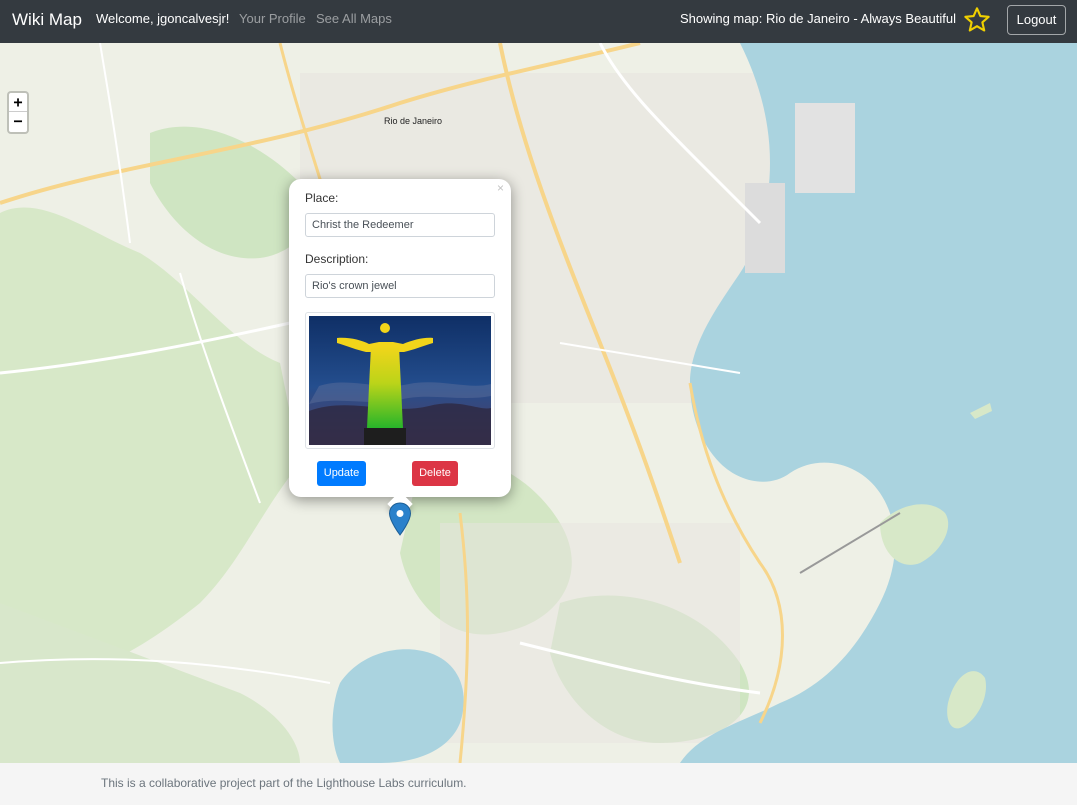  Describe the element at coordinates (18, 102) in the screenshot. I see `zoom-in-button: +` at that location.